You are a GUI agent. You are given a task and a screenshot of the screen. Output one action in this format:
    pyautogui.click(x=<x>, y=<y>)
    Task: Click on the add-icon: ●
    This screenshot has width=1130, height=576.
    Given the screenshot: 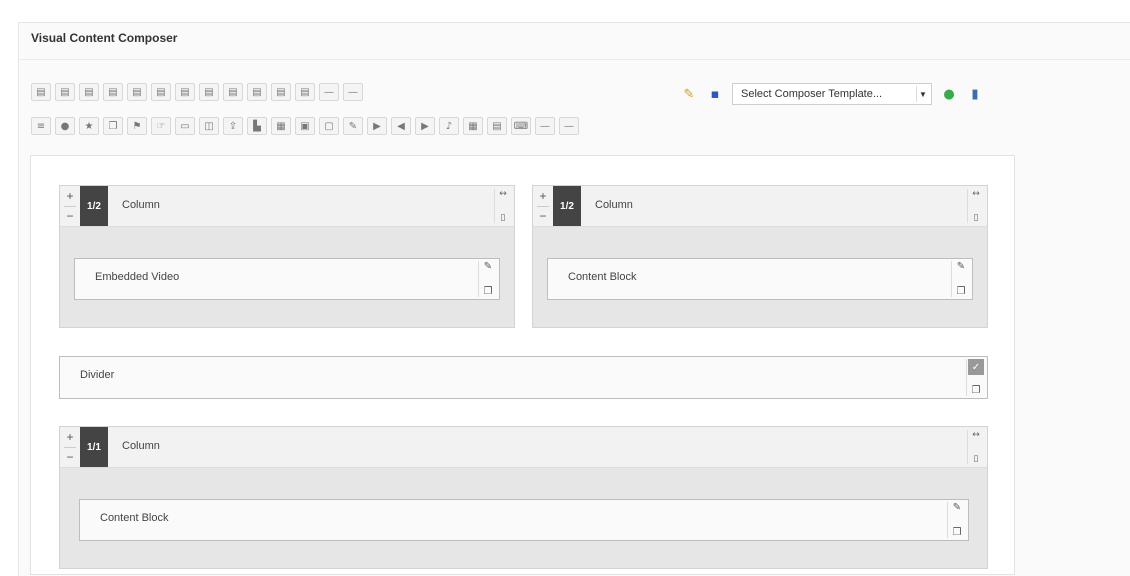 What is the action you would take?
    pyautogui.click(x=949, y=94)
    